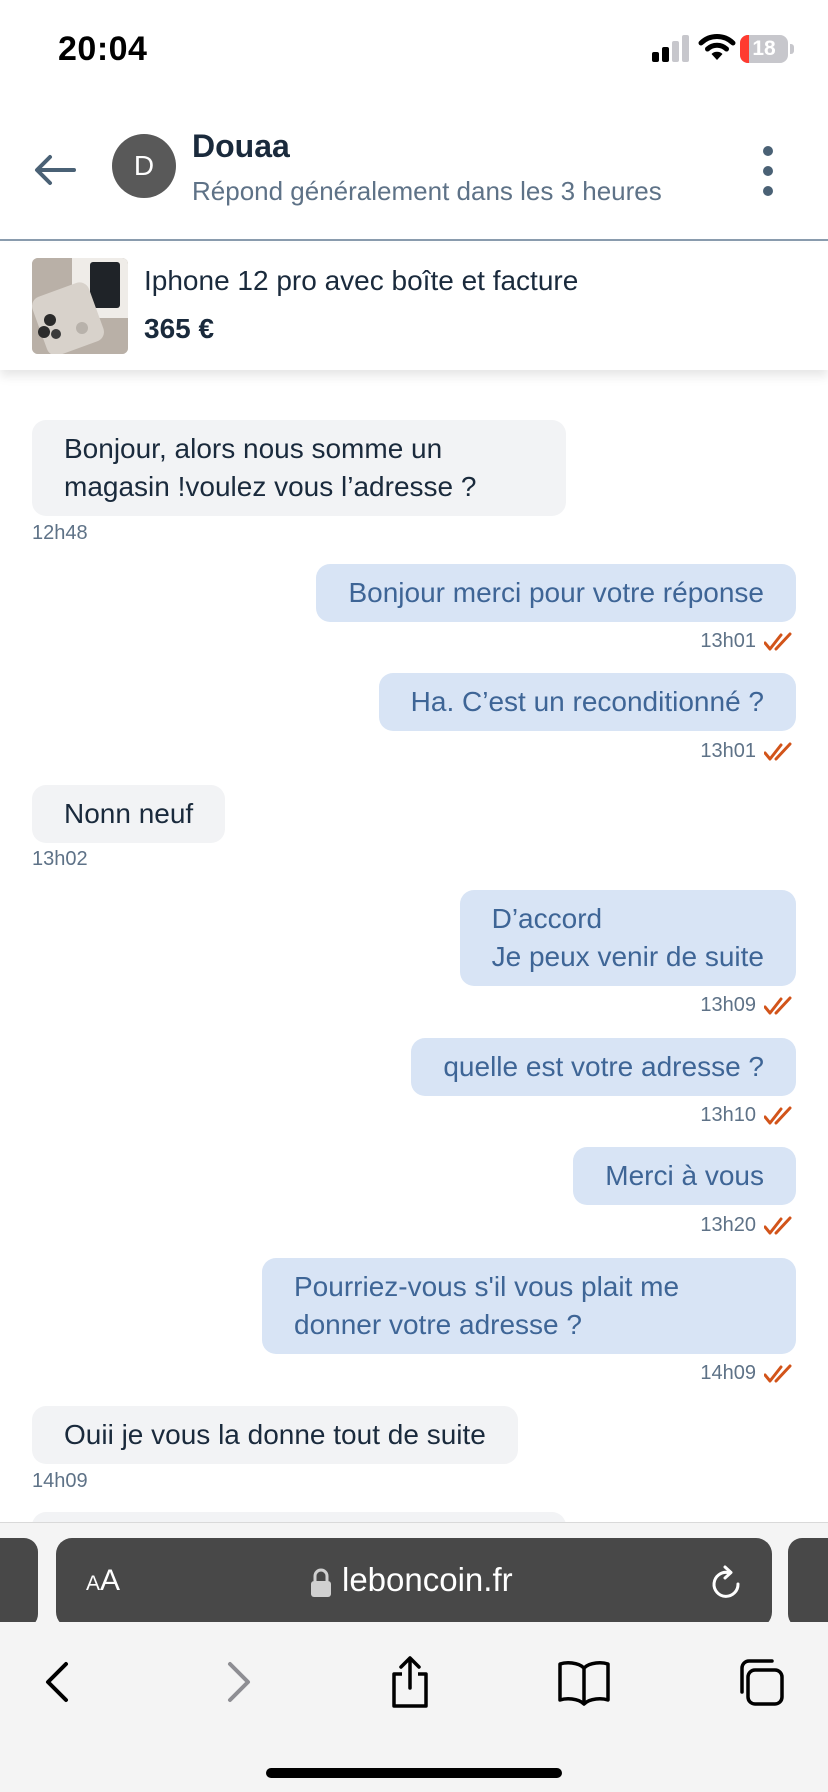 This screenshot has height=1792, width=828. I want to click on battery-icon: 18, so click(767, 49).